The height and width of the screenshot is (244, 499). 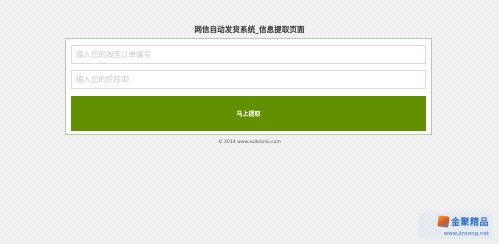 I want to click on wangwang-id-input, so click(x=248, y=79).